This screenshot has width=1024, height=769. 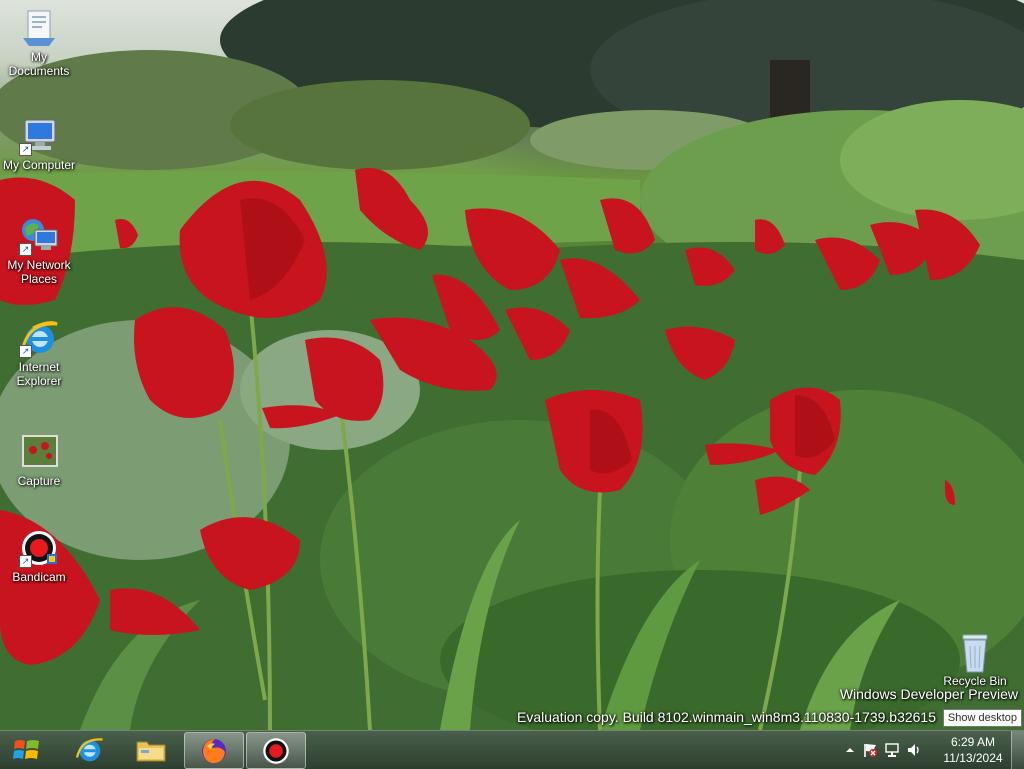 I want to click on taskbar-internet-explorer-button, so click(x=89, y=749).